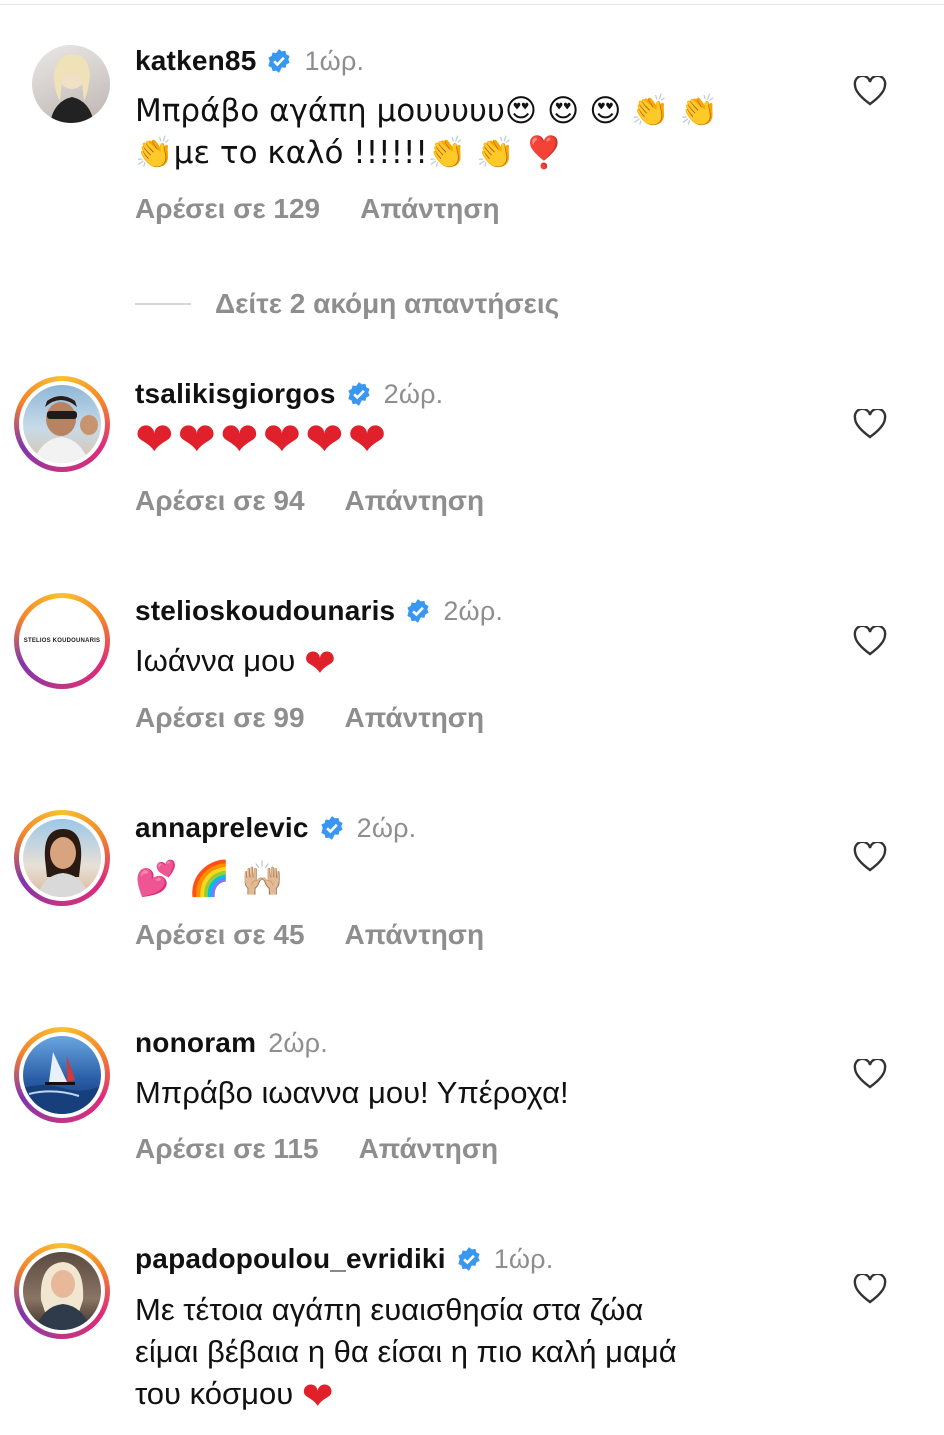  What do you see at coordinates (227, 208) in the screenshot?
I see `likes-count: Αρέσει σε 129` at bounding box center [227, 208].